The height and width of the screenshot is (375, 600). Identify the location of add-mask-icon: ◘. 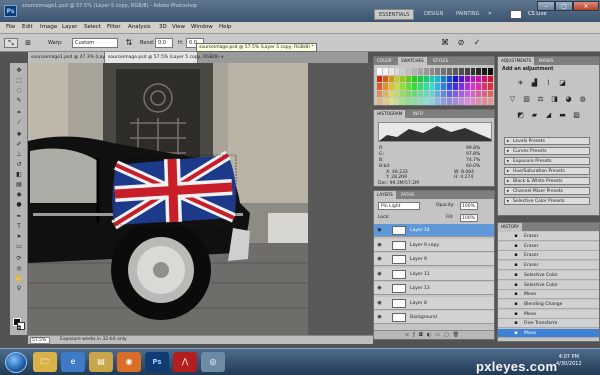
(423, 335).